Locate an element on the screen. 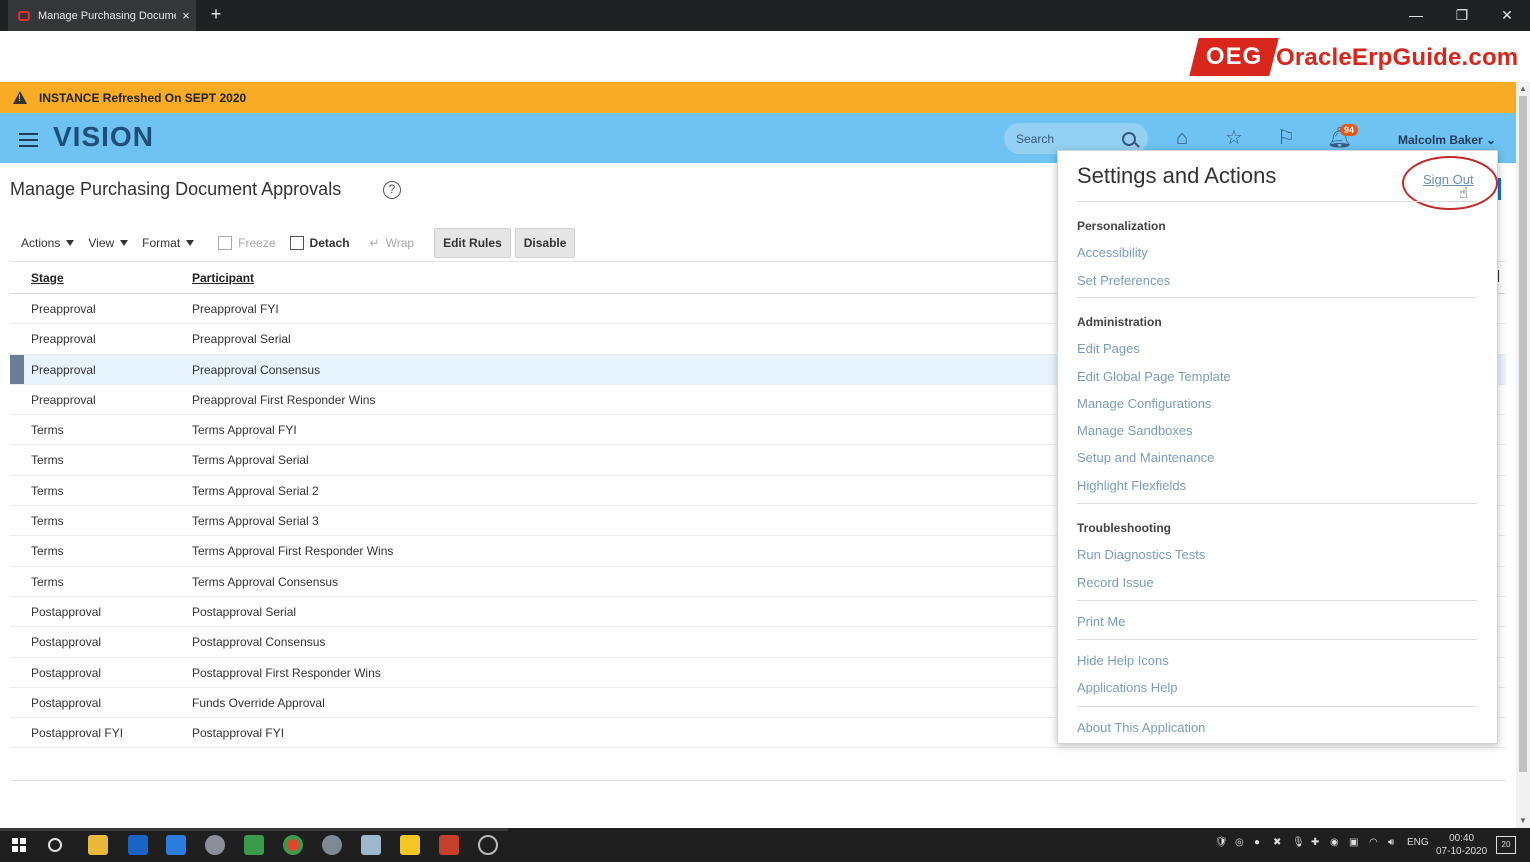  format-menu: Format is located at coordinates (168, 243).